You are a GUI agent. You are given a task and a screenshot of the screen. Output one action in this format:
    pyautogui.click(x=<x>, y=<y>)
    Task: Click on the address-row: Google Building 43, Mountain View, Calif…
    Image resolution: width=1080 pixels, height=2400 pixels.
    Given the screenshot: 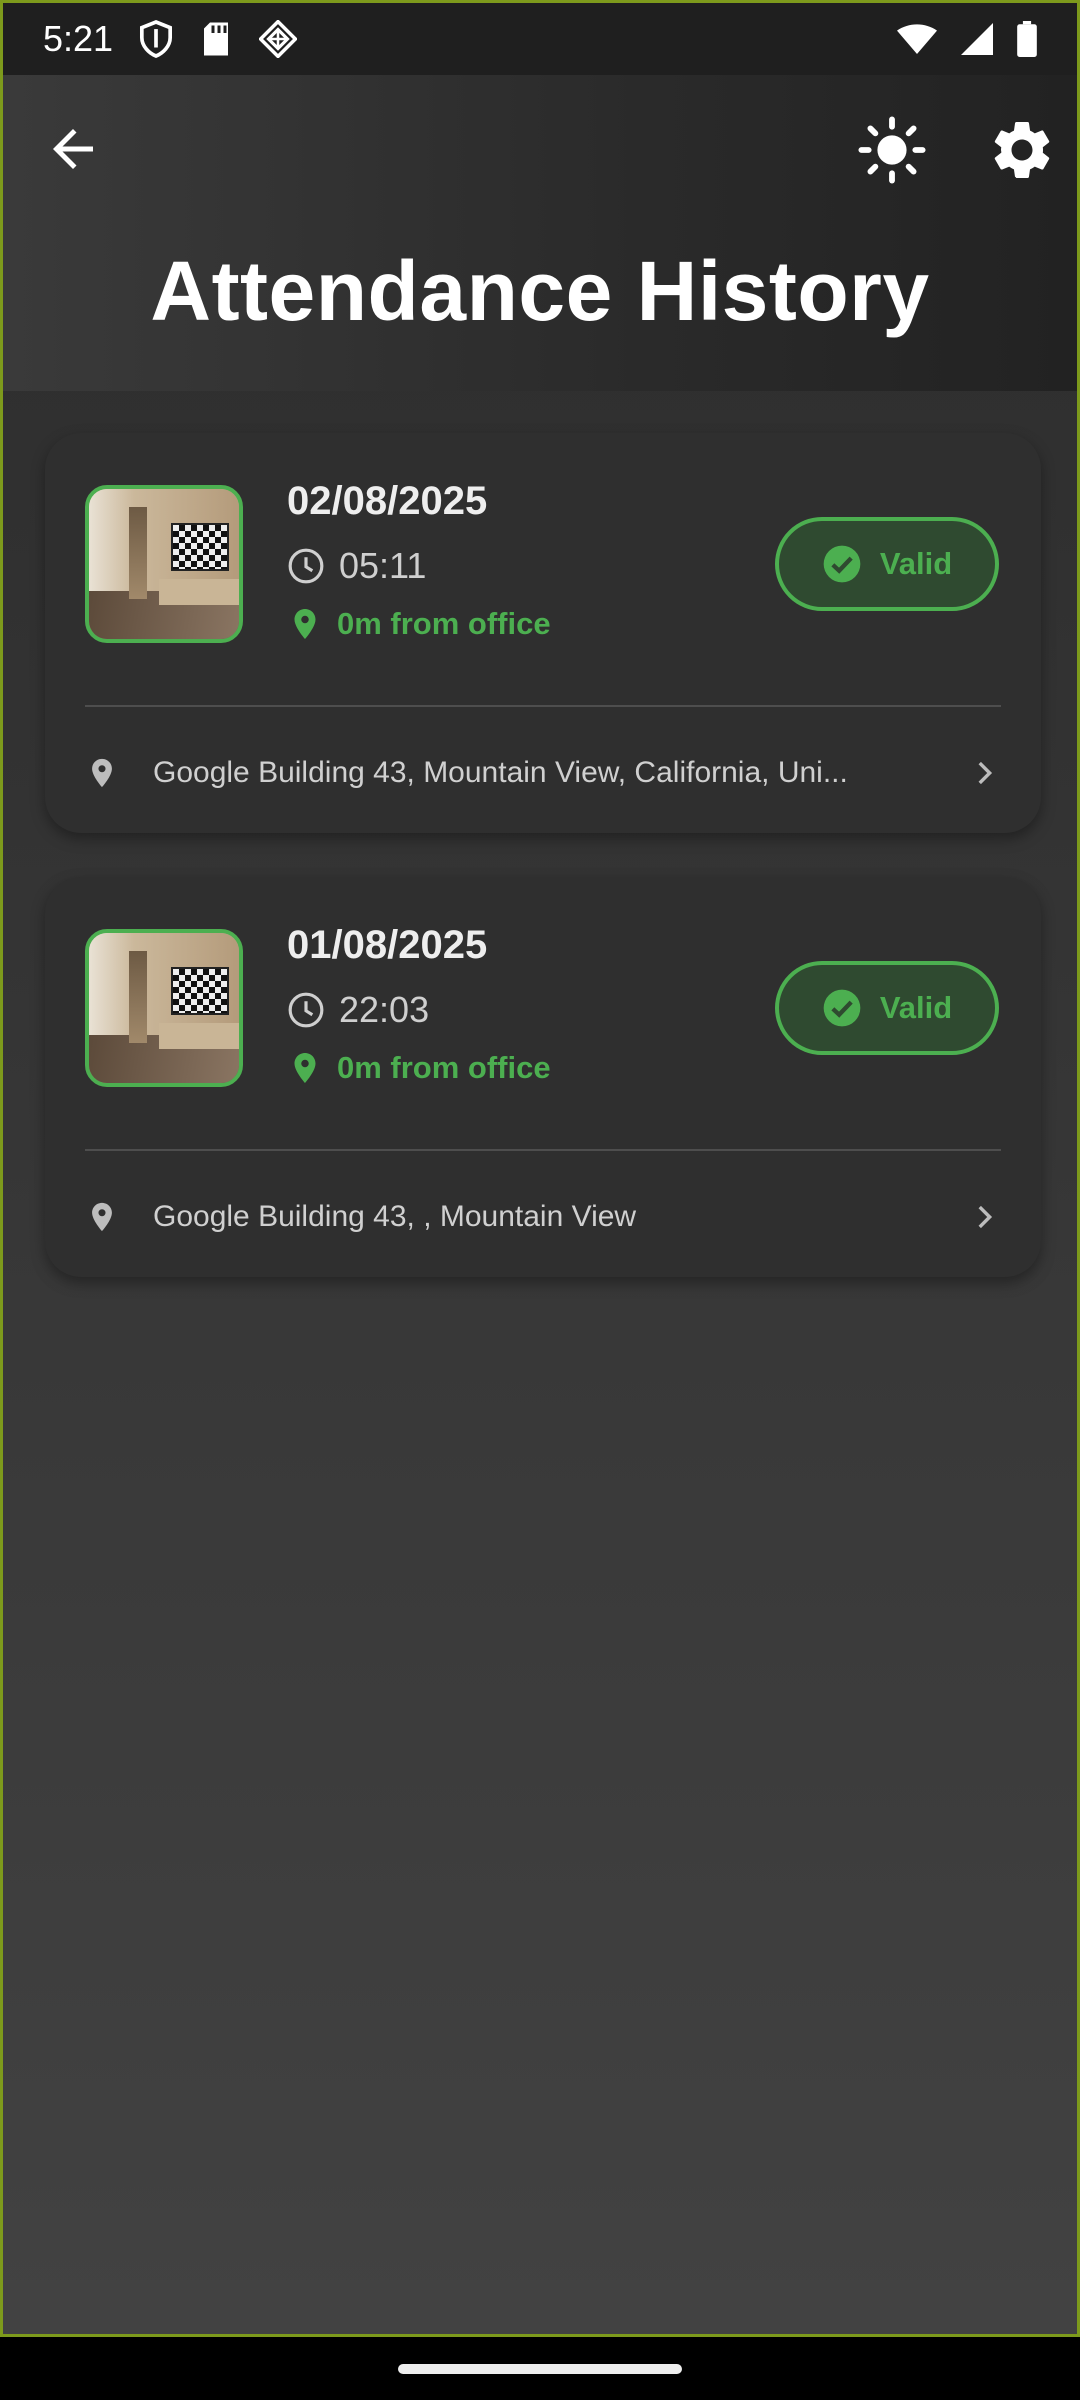 What is the action you would take?
    pyautogui.click(x=543, y=773)
    